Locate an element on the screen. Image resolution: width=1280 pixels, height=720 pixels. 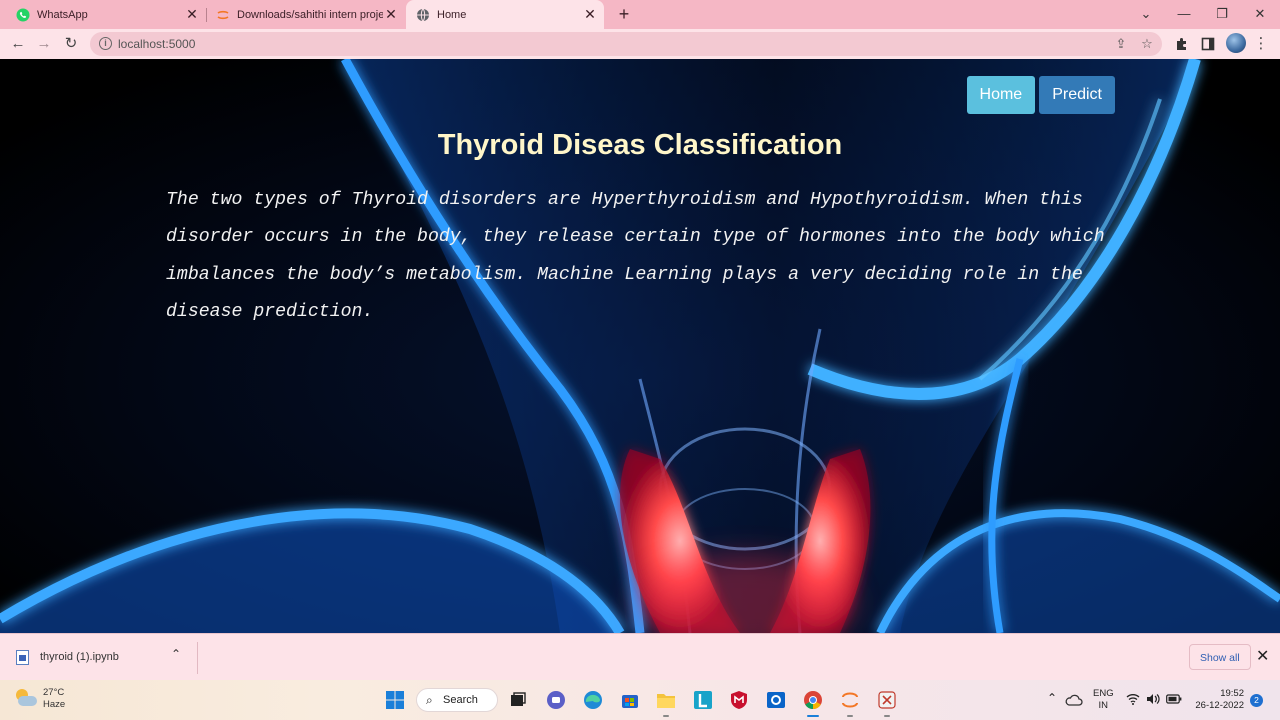
minimize-icon: — is located at coordinates (1184, 14).